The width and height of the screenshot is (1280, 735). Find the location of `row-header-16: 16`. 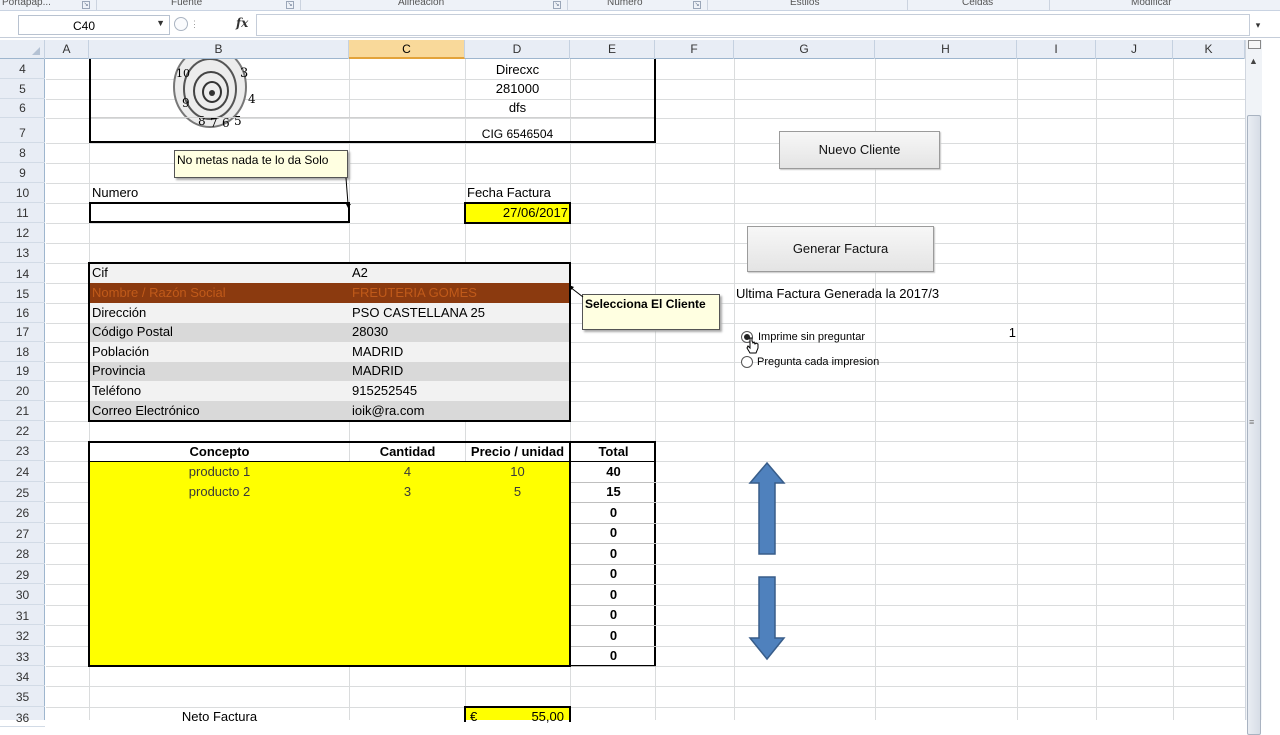

row-header-16: 16 is located at coordinates (22, 313).